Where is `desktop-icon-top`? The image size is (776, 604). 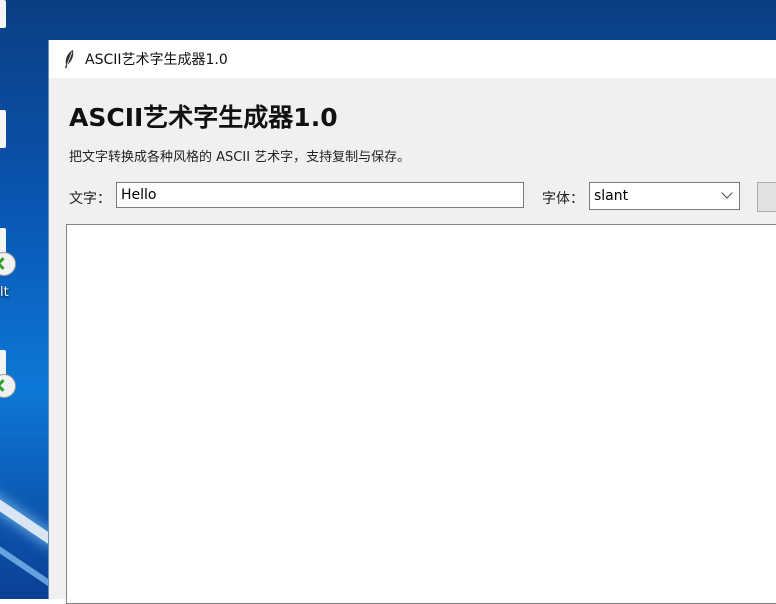 desktop-icon-top is located at coordinates (12, 15).